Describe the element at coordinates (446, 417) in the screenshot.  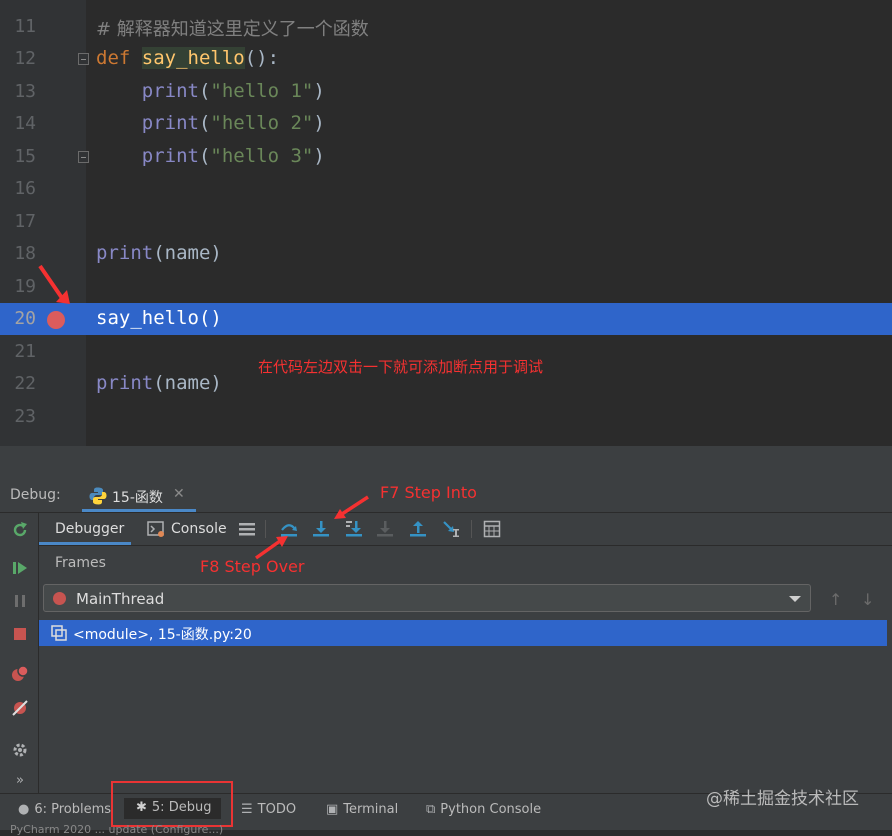
I see `code-line-23: 23` at that location.